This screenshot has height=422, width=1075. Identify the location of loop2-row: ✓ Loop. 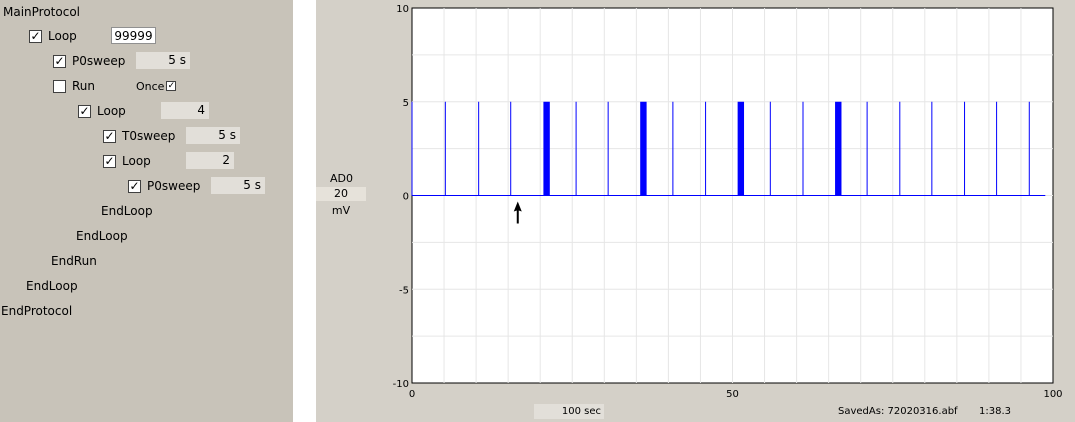
(102, 111).